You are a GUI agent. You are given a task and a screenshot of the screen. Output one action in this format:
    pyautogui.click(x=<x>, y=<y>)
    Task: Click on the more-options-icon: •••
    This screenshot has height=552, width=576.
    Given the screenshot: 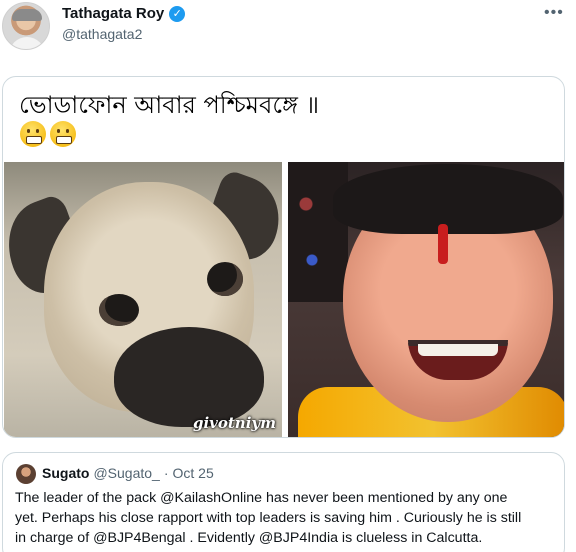 What is the action you would take?
    pyautogui.click(x=554, y=13)
    